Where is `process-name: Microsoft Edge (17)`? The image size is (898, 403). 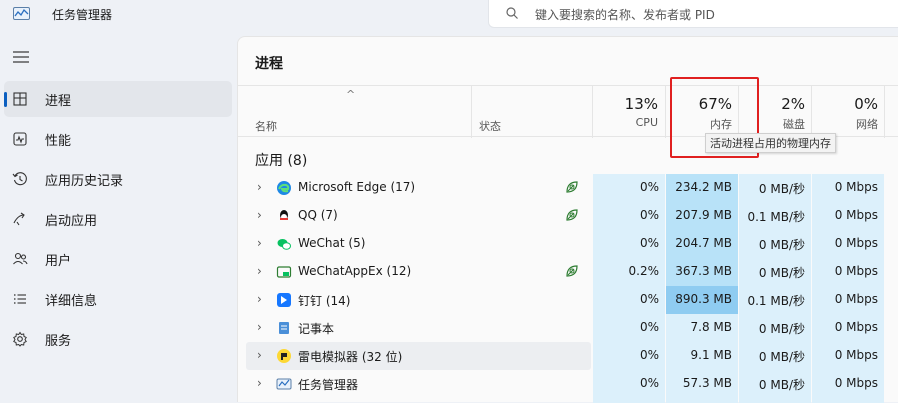
process-name: Microsoft Edge (17) is located at coordinates (357, 187).